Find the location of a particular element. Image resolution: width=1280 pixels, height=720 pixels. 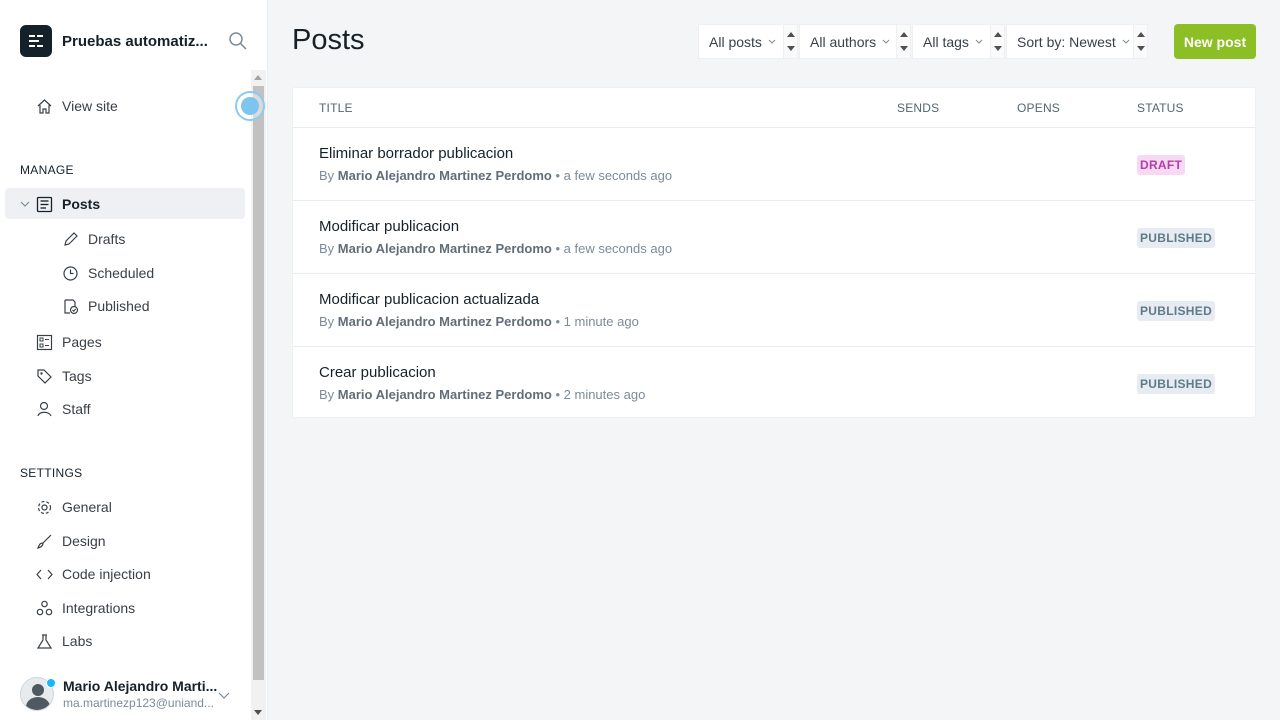

sidebar-item-label: Staff is located at coordinates (76, 409).